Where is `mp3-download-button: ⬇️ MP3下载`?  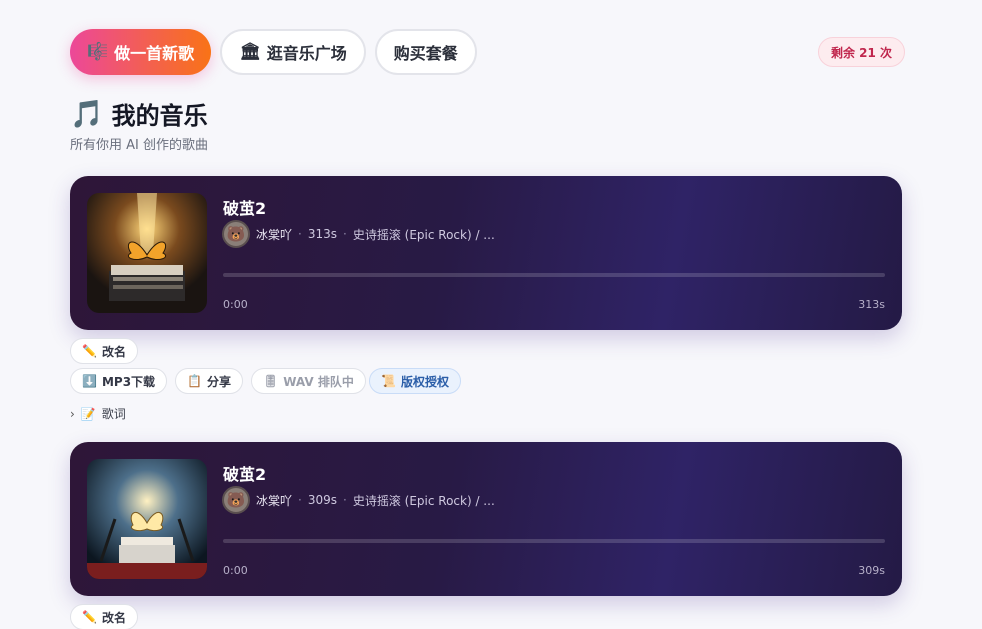 mp3-download-button: ⬇️ MP3下载 is located at coordinates (119, 381).